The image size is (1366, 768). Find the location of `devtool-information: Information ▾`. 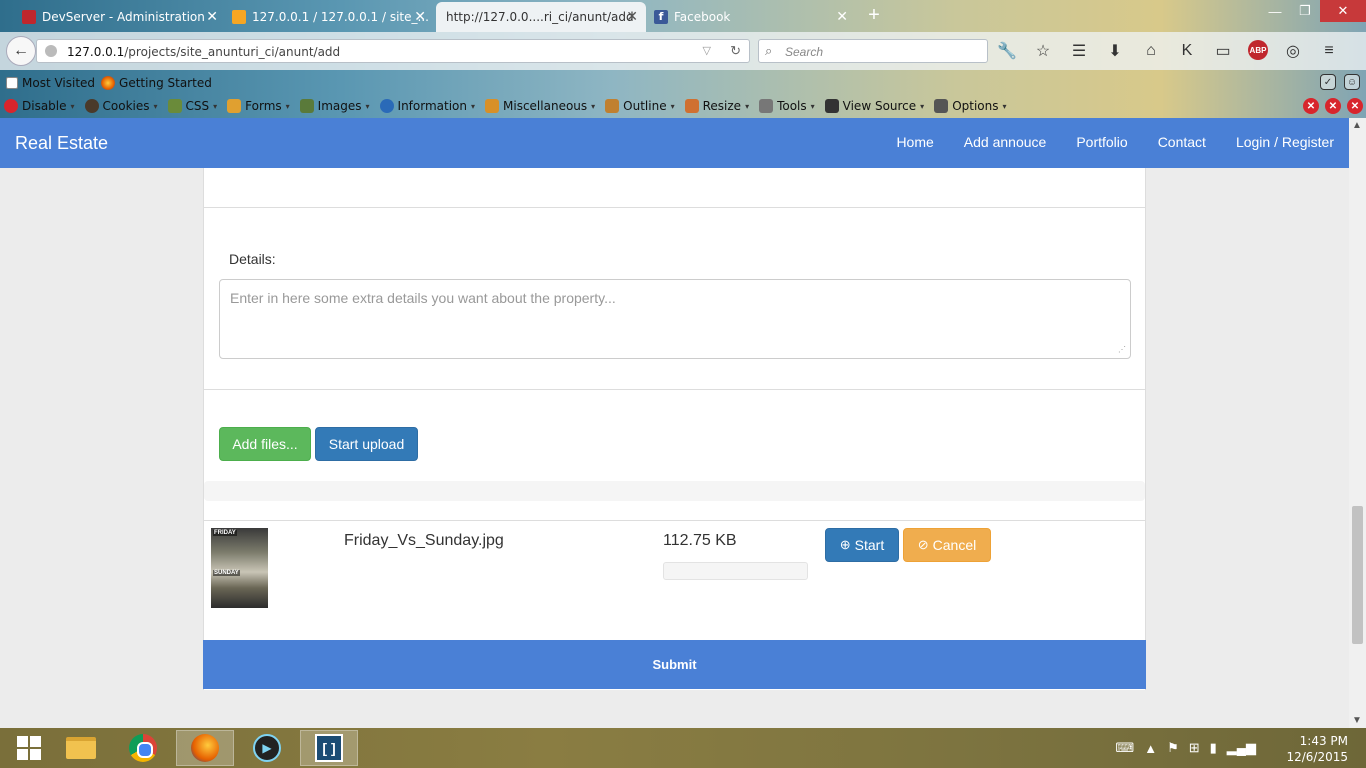

devtool-information: Information ▾ is located at coordinates (427, 106).